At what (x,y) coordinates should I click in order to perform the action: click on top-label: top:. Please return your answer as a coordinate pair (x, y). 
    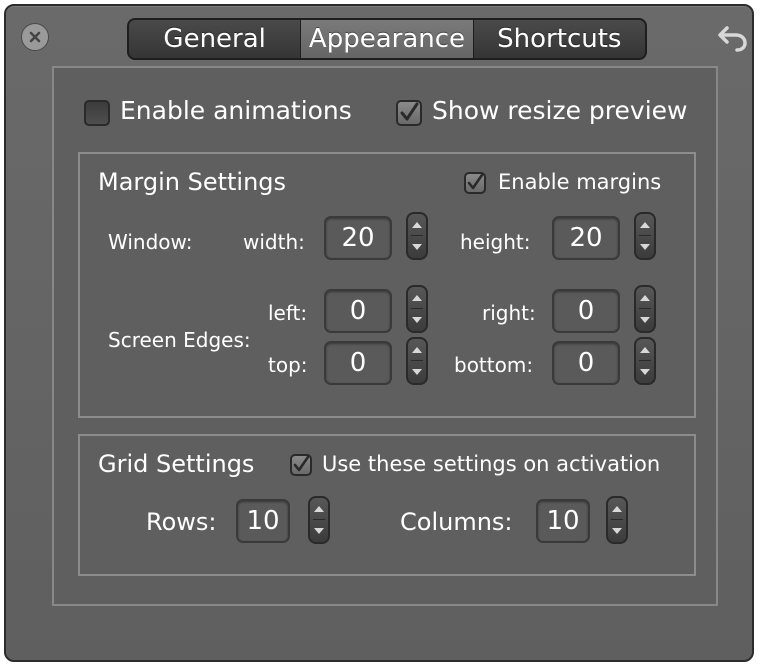
    Looking at the image, I should click on (288, 365).